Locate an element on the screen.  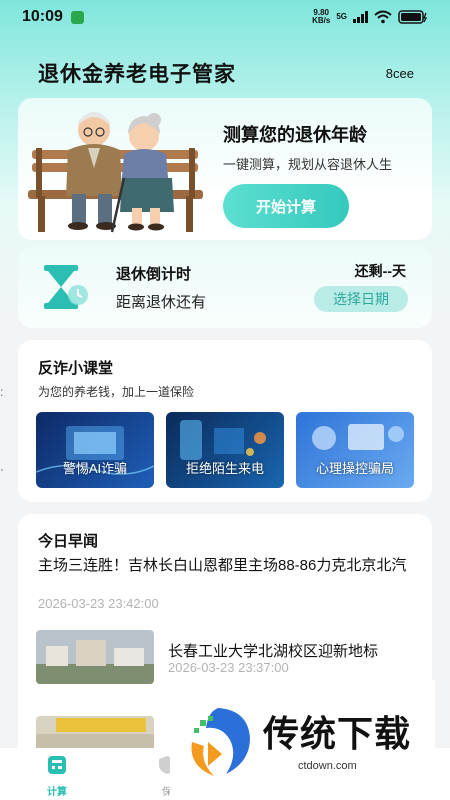
news-item-headline: 长春工业大学北湖校区迎新地标 is located at coordinates (273, 650).